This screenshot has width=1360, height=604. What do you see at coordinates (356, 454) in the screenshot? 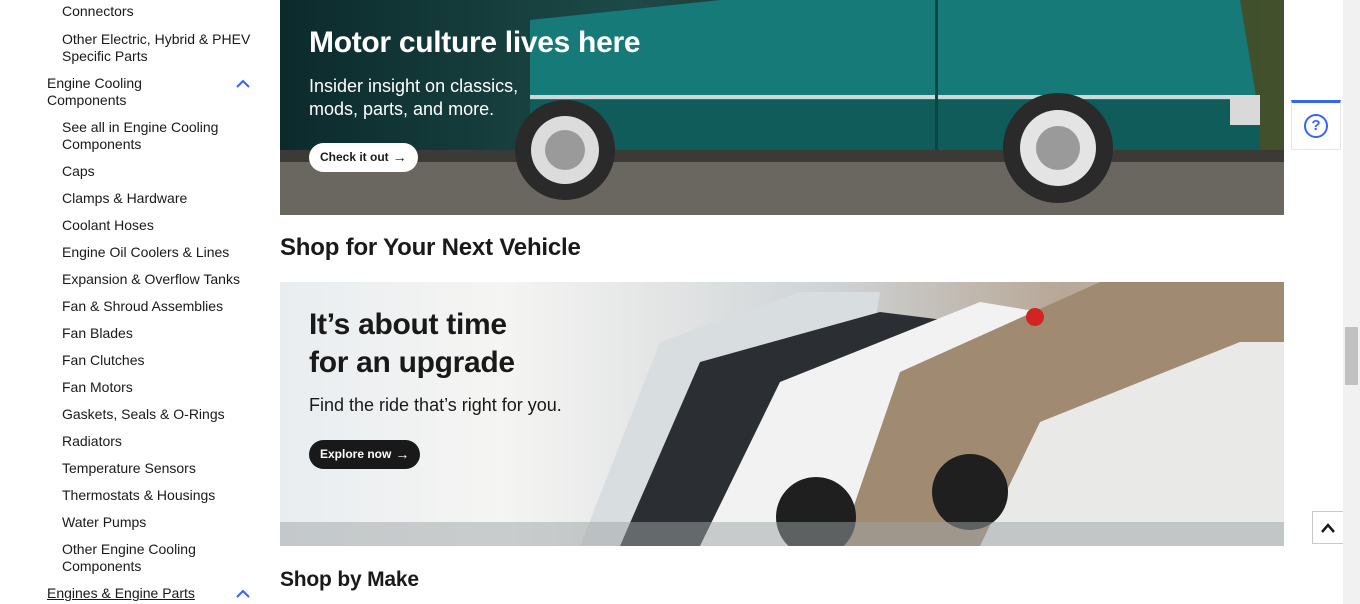
I see `explore-now-label: Explore now` at bounding box center [356, 454].